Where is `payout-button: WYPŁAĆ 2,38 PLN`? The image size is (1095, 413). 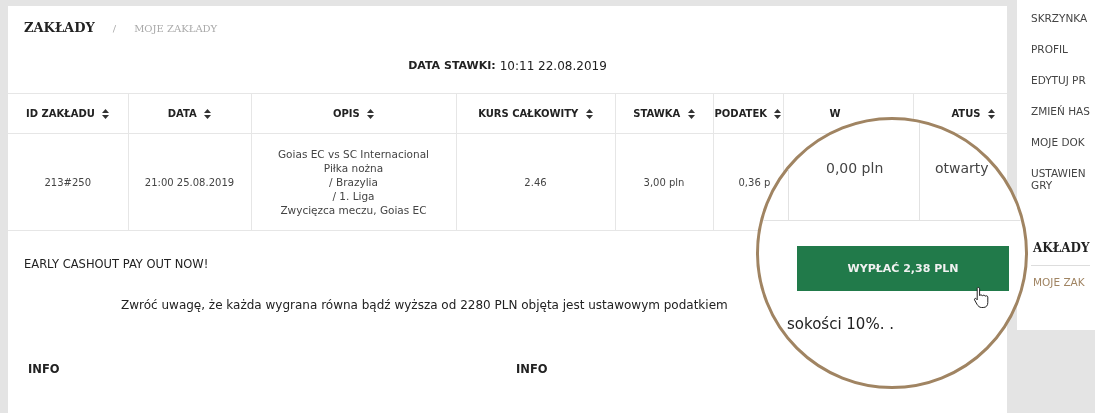 payout-button: WYPŁAĆ 2,38 PLN is located at coordinates (903, 268).